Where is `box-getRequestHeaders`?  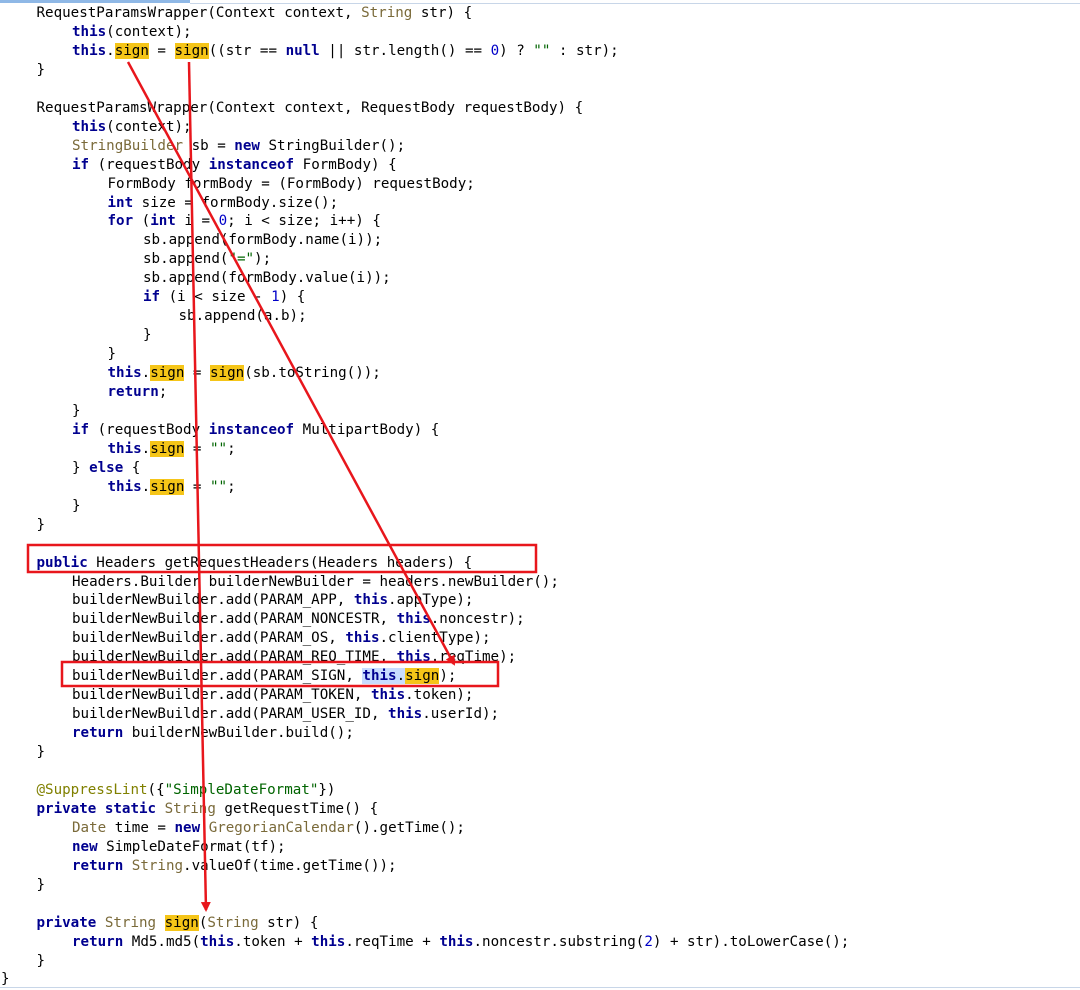 box-getRequestHeaders is located at coordinates (282, 558).